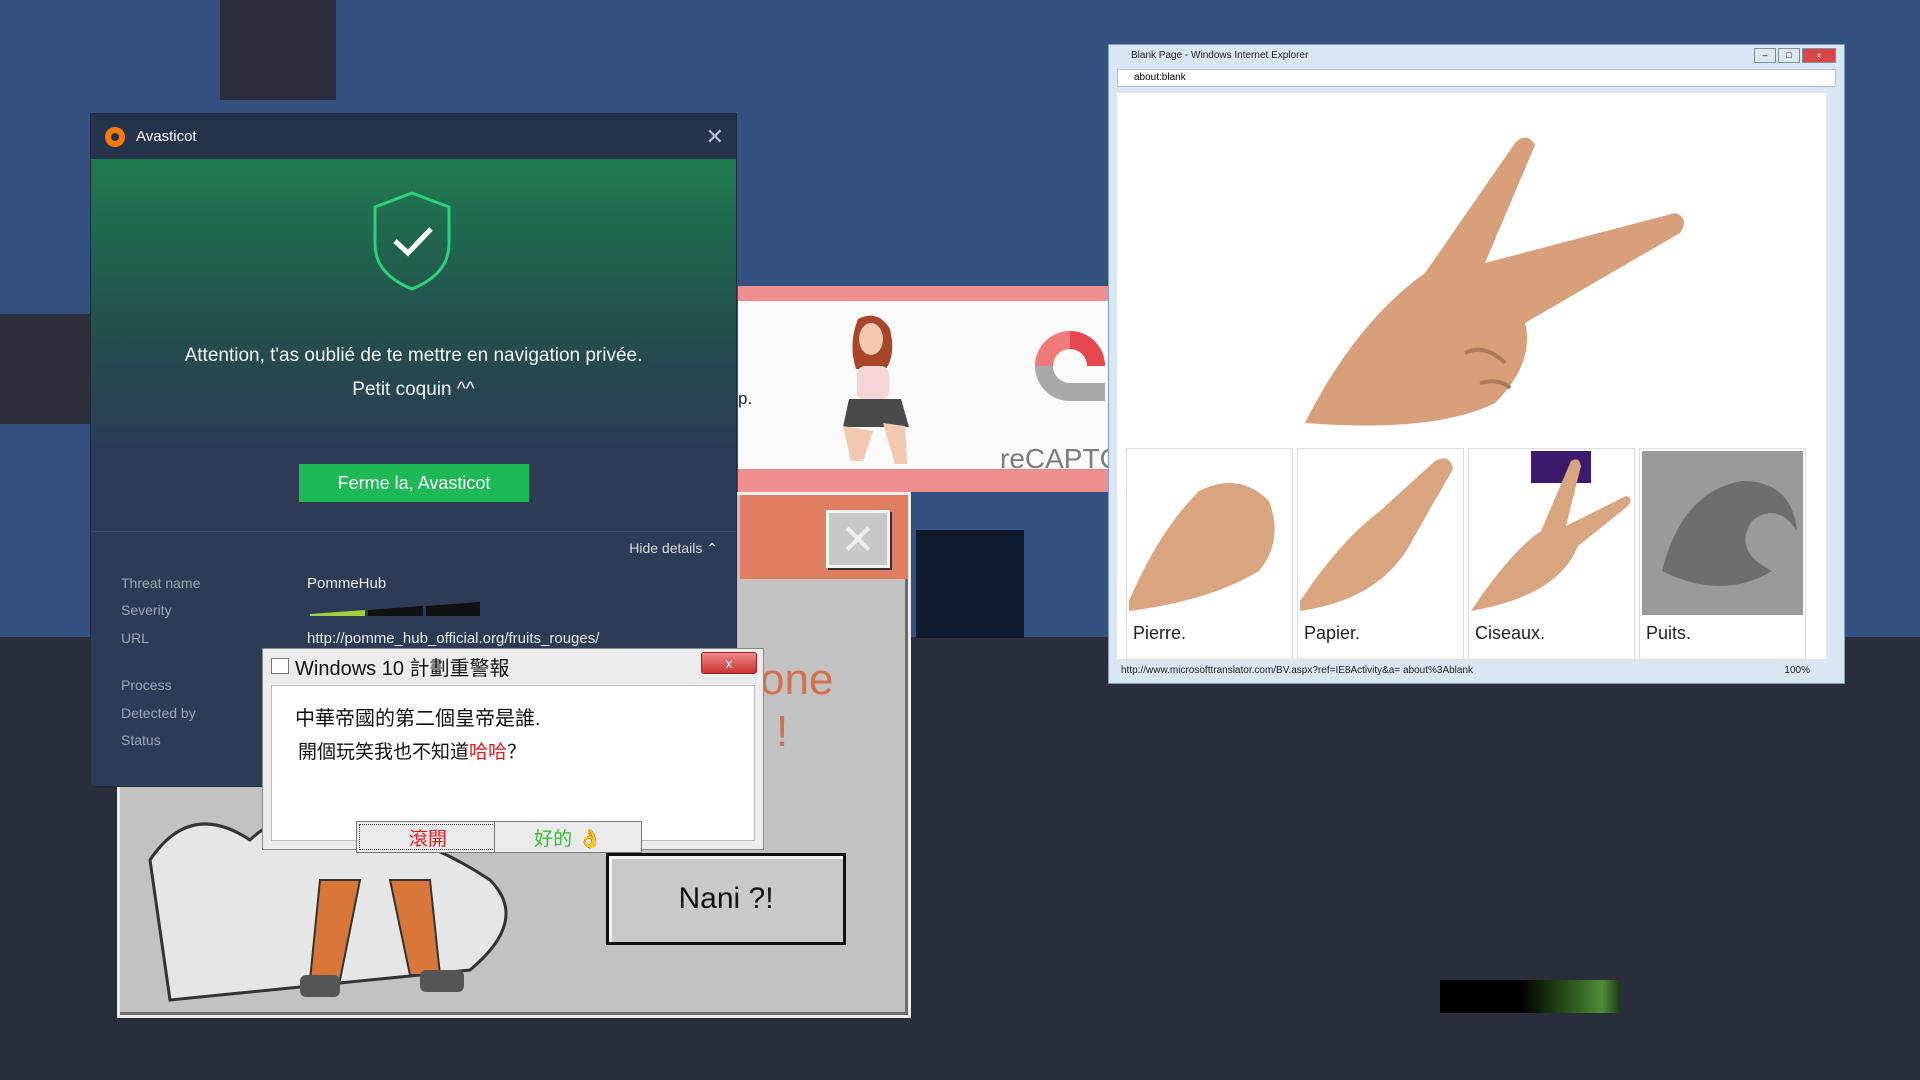 This screenshot has width=1920, height=1080. What do you see at coordinates (395, 609) in the screenshot?
I see `severity-meter` at bounding box center [395, 609].